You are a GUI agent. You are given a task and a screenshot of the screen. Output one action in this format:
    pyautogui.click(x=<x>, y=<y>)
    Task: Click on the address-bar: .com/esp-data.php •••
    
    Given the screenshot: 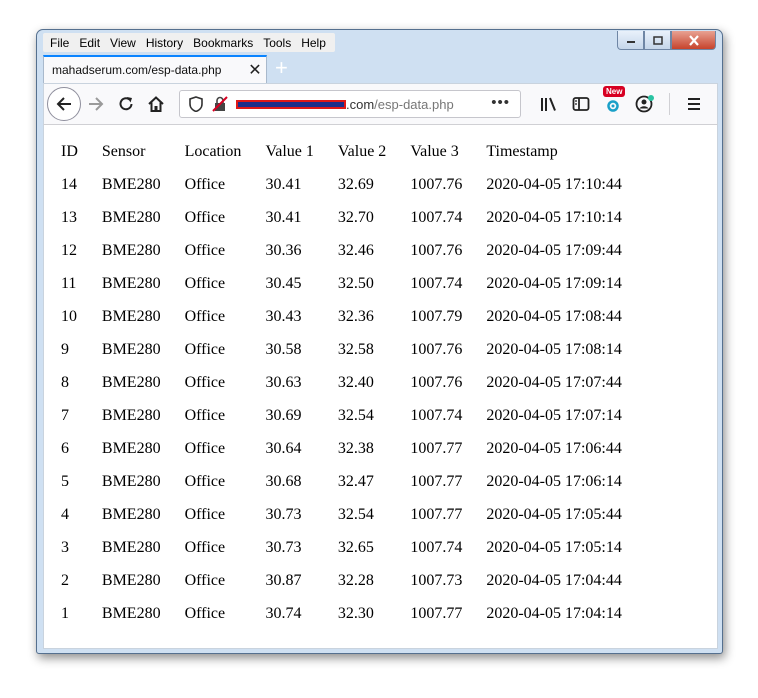 What is the action you would take?
    pyautogui.click(x=350, y=104)
    